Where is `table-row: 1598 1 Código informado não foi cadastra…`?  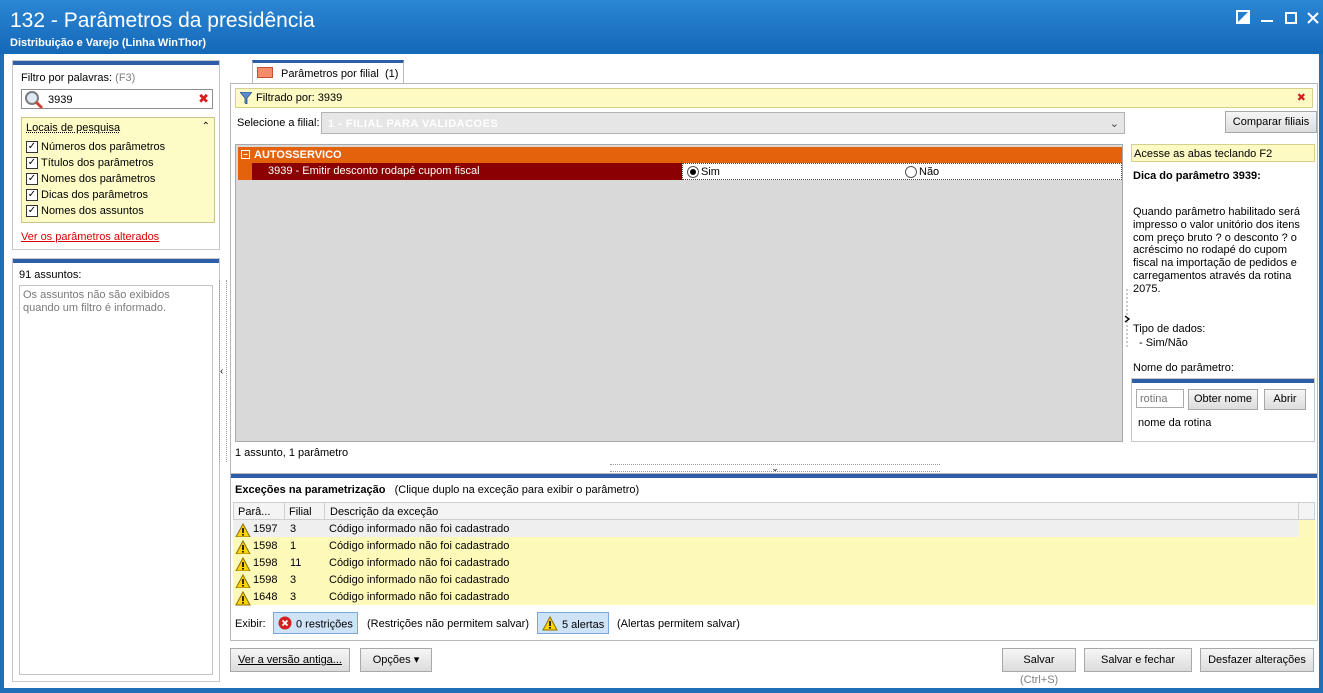
table-row: 1598 1 Código informado não foi cadastra… is located at coordinates (766, 545).